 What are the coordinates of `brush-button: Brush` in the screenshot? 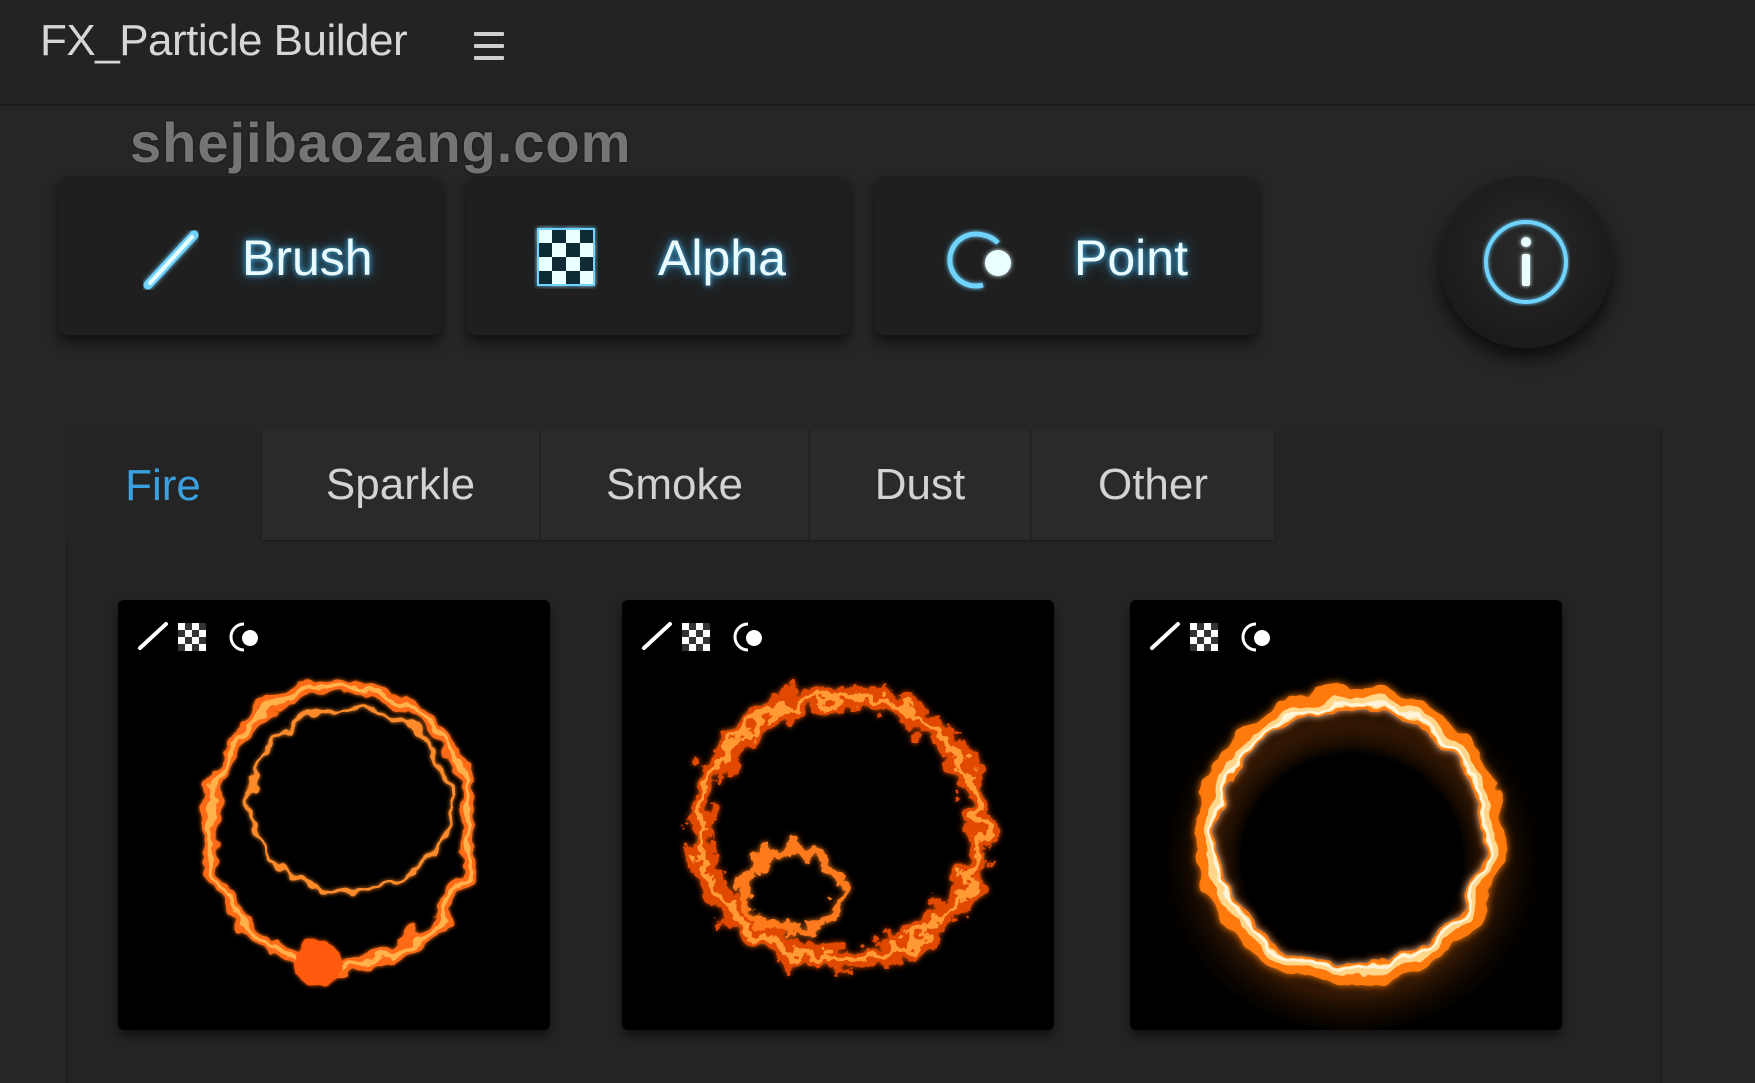 It's located at (250, 255).